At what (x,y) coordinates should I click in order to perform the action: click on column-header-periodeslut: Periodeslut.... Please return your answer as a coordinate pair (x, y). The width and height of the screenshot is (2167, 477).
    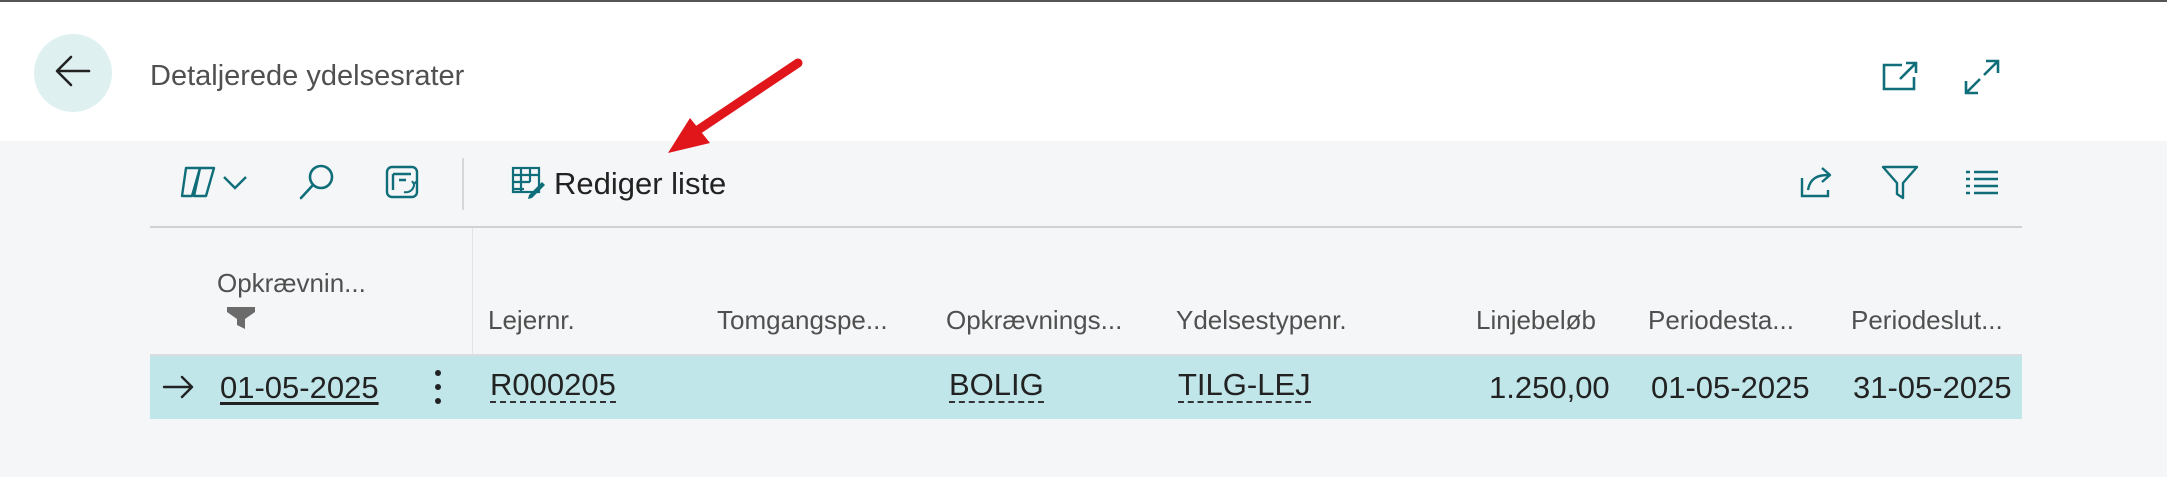
    Looking at the image, I should click on (1927, 320).